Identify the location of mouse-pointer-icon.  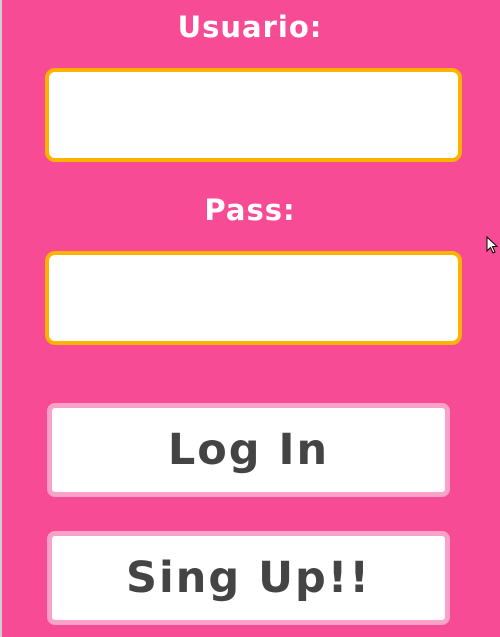
(492, 245).